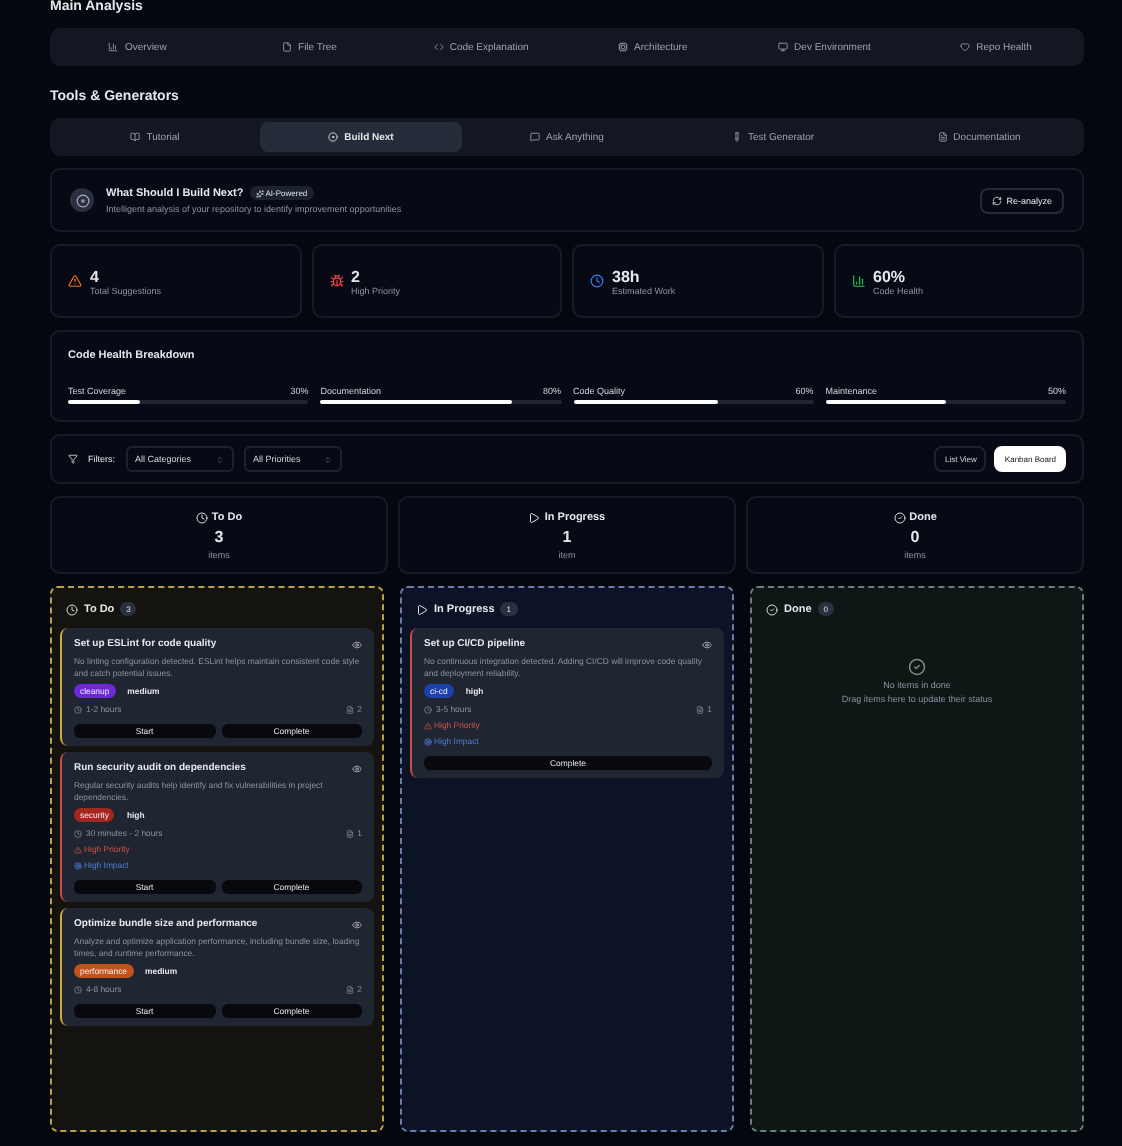 This screenshot has height=1146, width=1122. I want to click on summary-count: 1, so click(567, 537).